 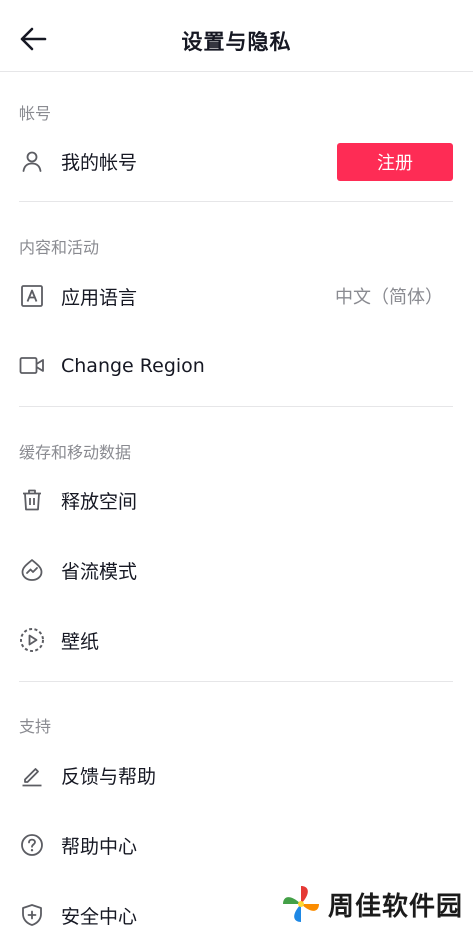 What do you see at coordinates (236, 366) in the screenshot?
I see `change-region-row: Change Region` at bounding box center [236, 366].